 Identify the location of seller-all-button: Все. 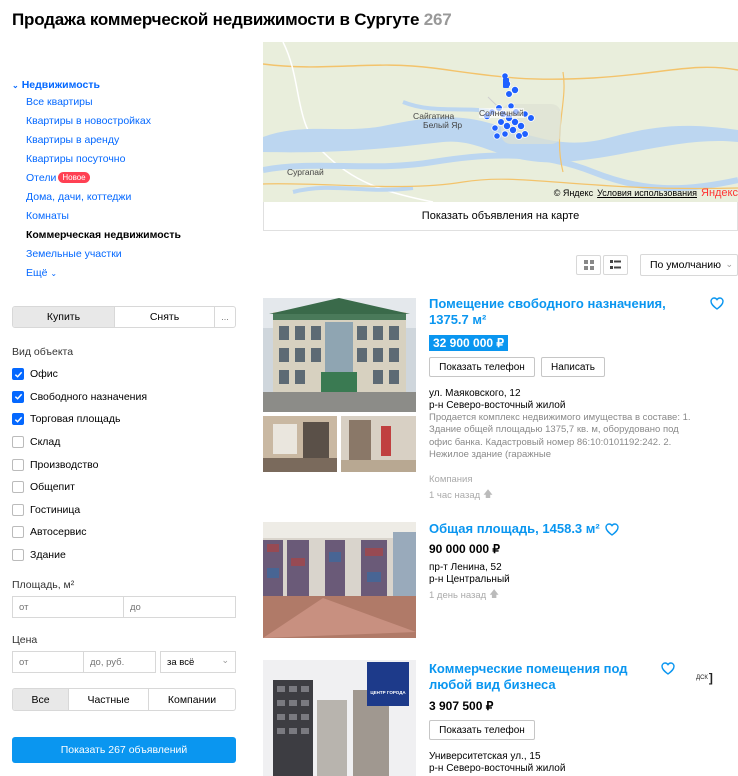
(41, 699).